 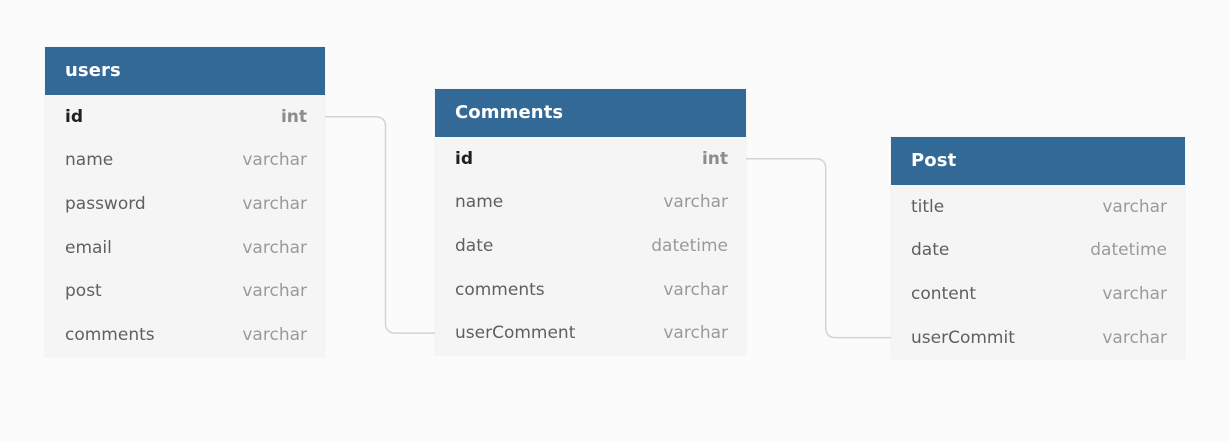 What do you see at coordinates (944, 293) in the screenshot?
I see `field-name: content` at bounding box center [944, 293].